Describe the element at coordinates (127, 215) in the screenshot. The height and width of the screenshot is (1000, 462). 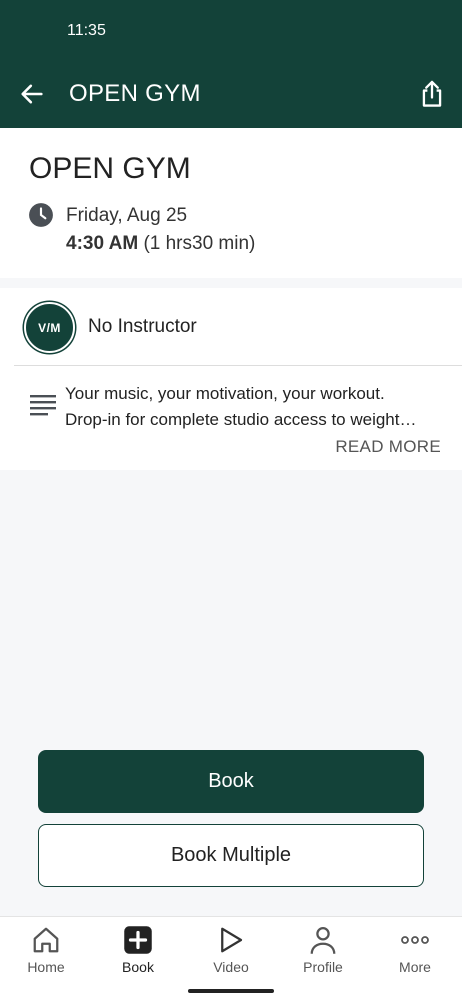
I see `class-date: Friday, Aug 25` at that location.